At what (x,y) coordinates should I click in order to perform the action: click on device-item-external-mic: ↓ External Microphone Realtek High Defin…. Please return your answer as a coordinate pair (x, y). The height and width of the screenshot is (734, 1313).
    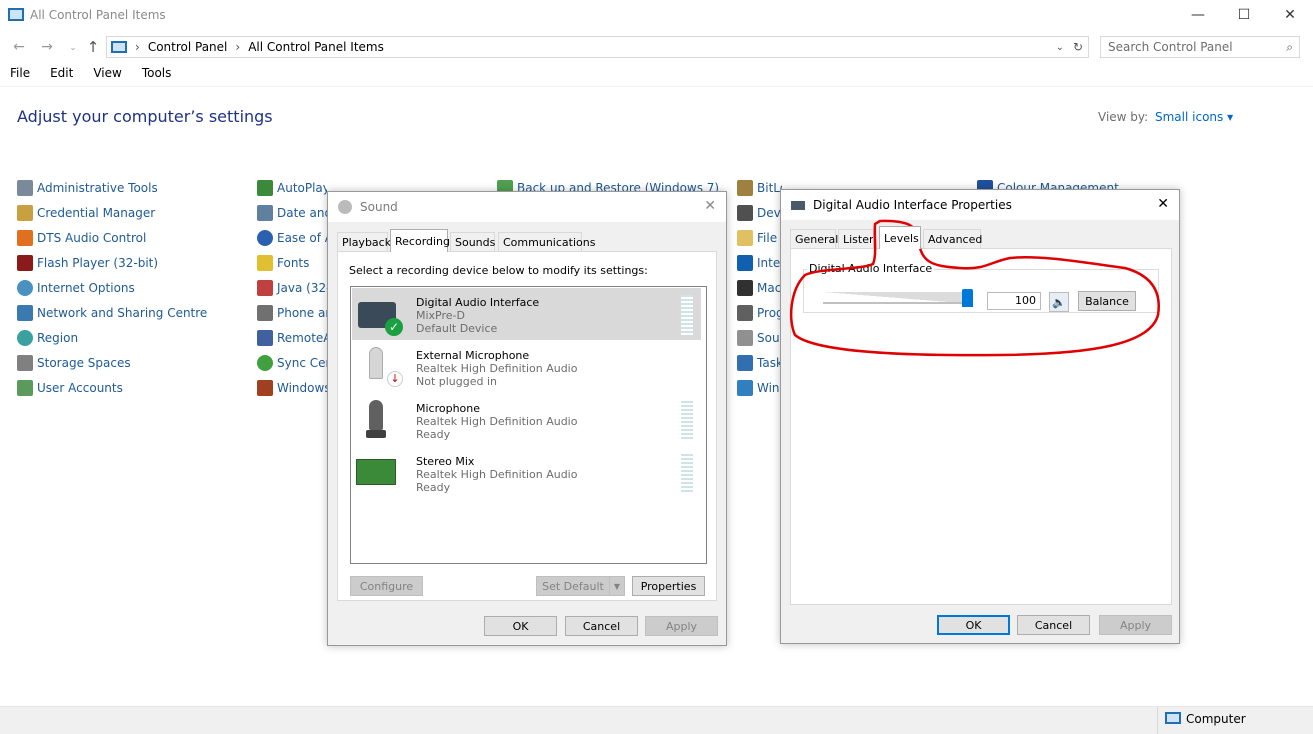
    Looking at the image, I should click on (526, 367).